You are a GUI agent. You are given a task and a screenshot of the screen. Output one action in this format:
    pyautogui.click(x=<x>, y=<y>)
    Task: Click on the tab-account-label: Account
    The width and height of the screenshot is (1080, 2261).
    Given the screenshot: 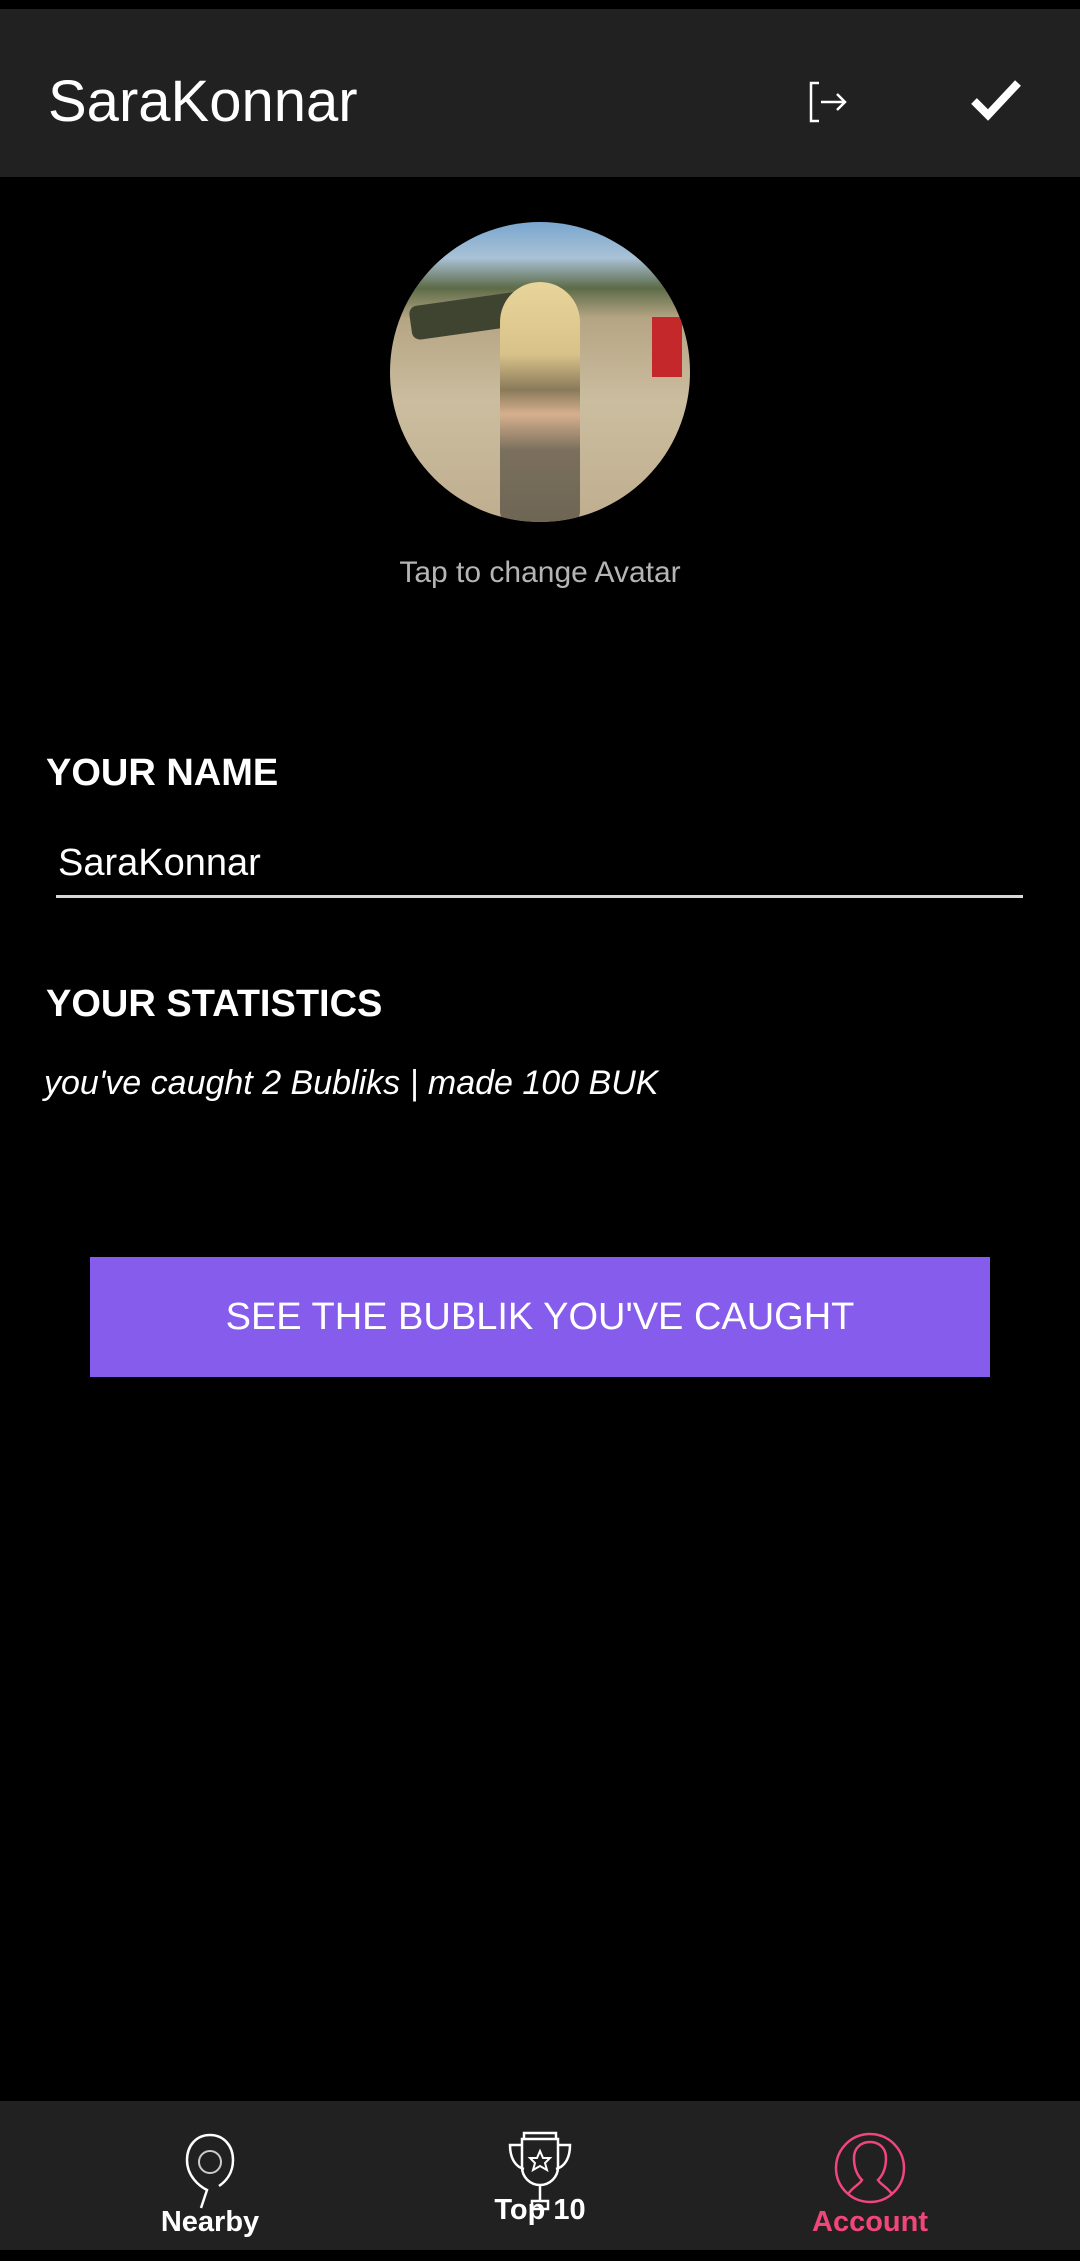 What is the action you would take?
    pyautogui.click(x=870, y=2222)
    